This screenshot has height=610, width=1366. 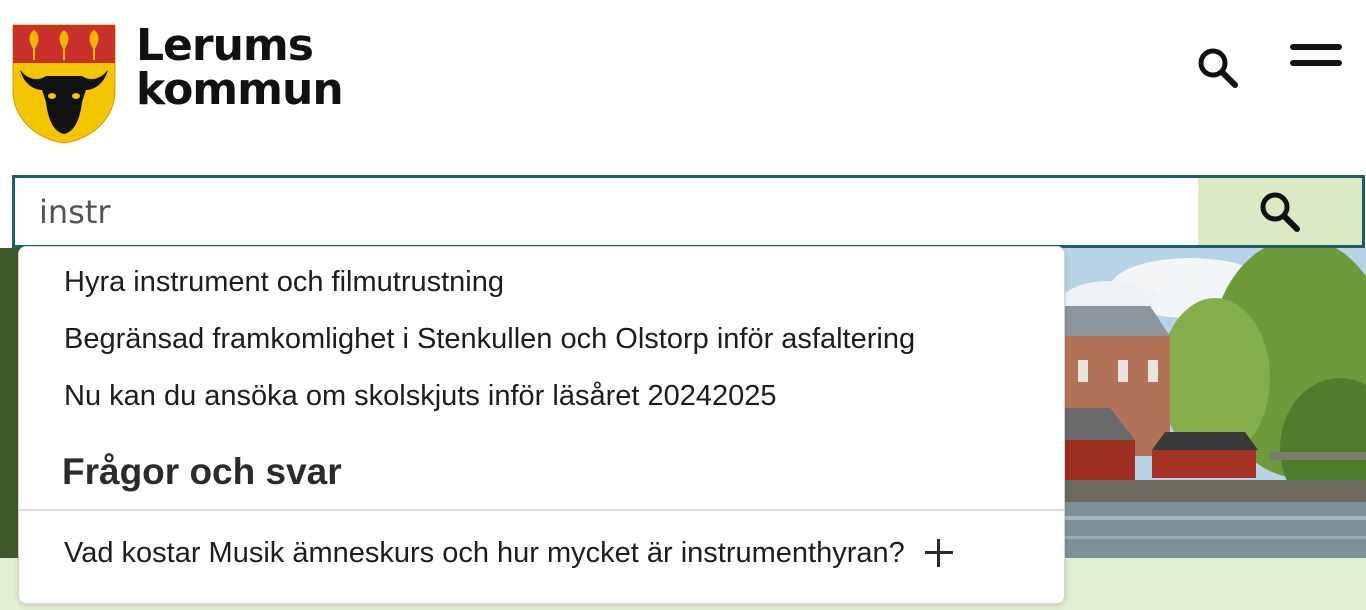 I want to click on divider, so click(x=541, y=510).